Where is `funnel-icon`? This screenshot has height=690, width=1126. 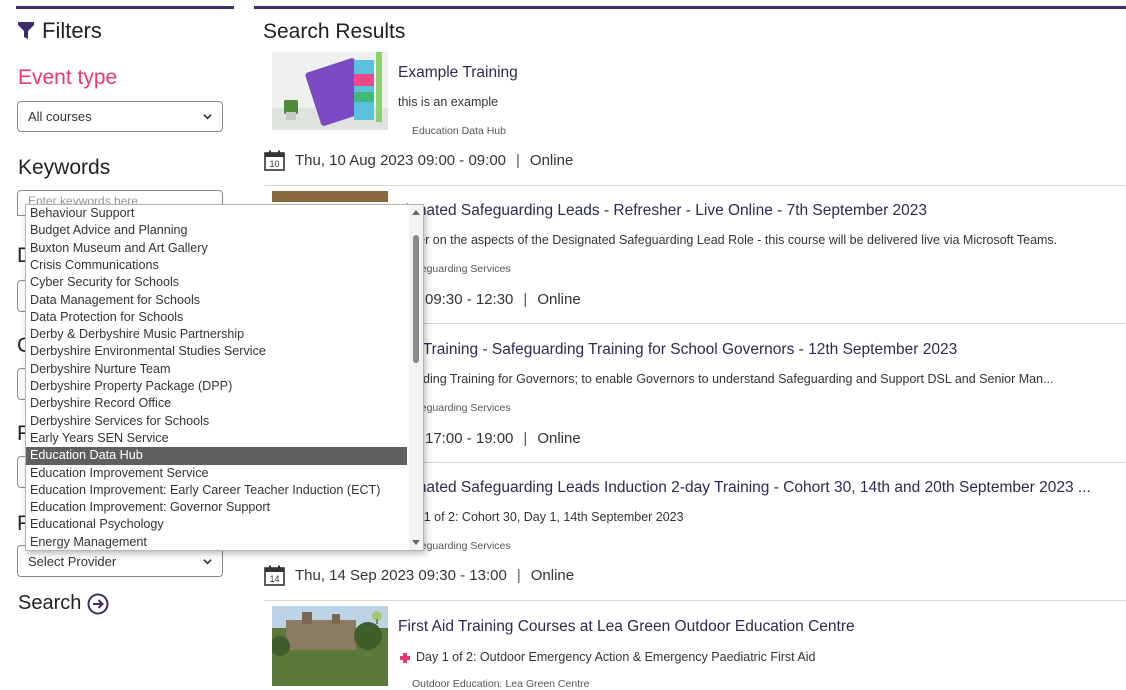
funnel-icon is located at coordinates (26, 30).